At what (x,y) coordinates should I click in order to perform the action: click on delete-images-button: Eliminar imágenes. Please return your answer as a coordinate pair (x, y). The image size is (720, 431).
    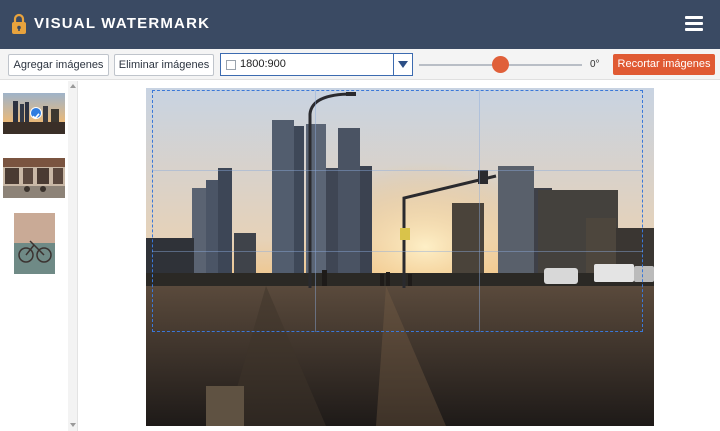
    Looking at the image, I should click on (164, 65).